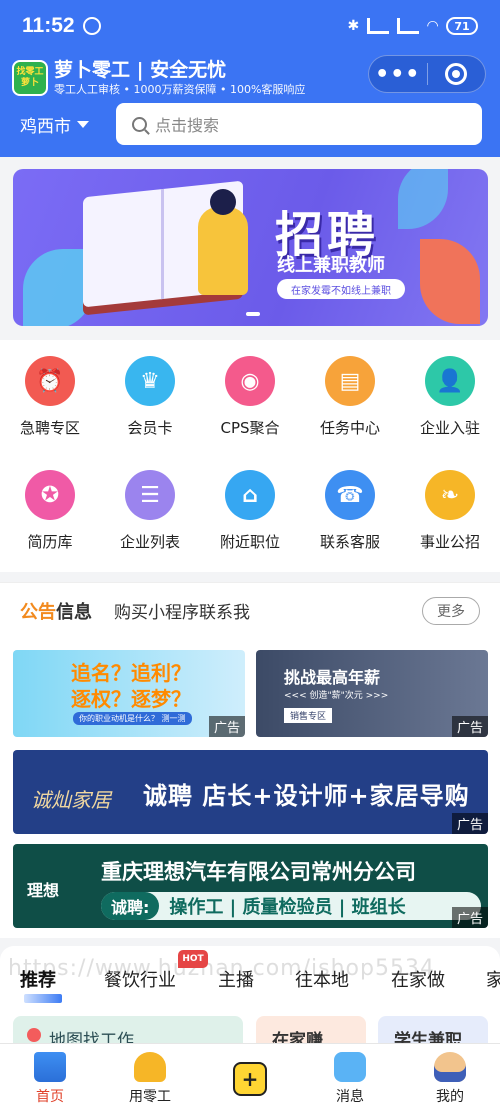 The height and width of the screenshot is (1111, 500). What do you see at coordinates (398, 74) in the screenshot?
I see `more-menu-icon: •••` at bounding box center [398, 74].